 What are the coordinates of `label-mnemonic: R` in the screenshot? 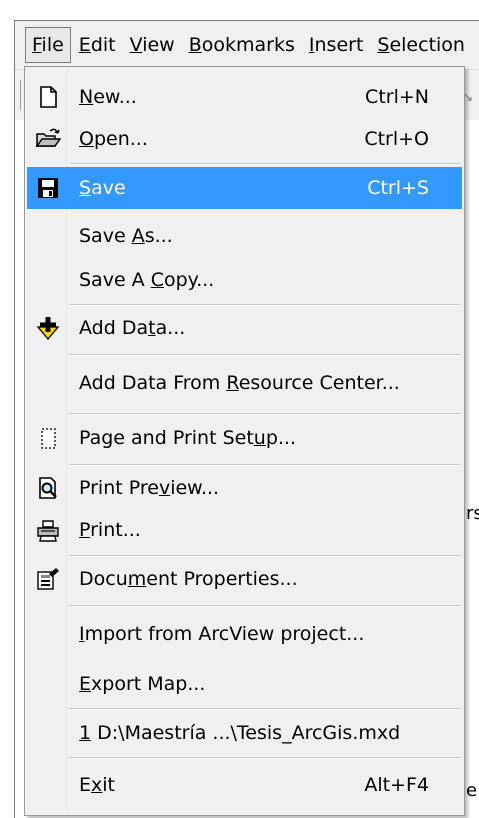 It's located at (232, 383).